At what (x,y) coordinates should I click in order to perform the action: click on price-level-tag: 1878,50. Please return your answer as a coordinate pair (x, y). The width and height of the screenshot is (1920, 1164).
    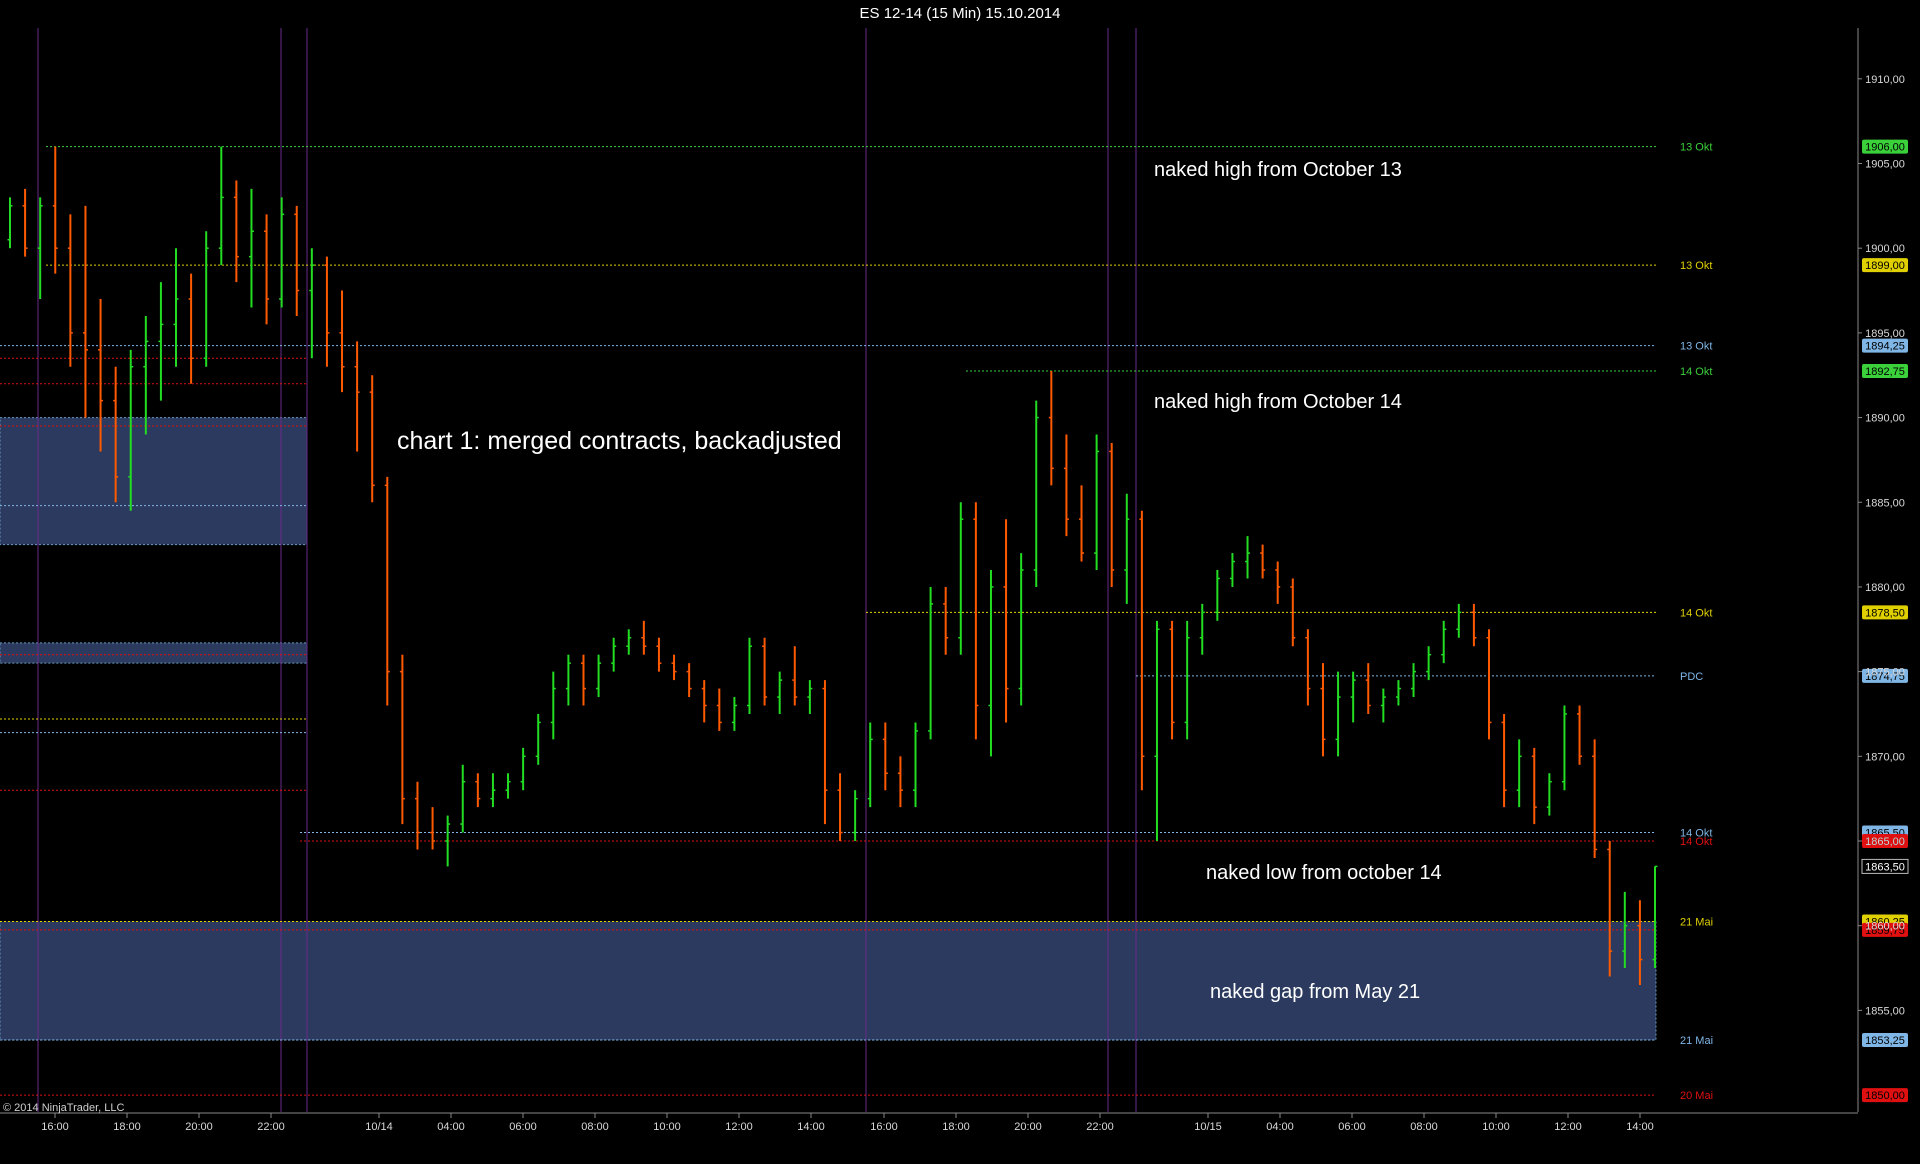
    Looking at the image, I should click on (1885, 612).